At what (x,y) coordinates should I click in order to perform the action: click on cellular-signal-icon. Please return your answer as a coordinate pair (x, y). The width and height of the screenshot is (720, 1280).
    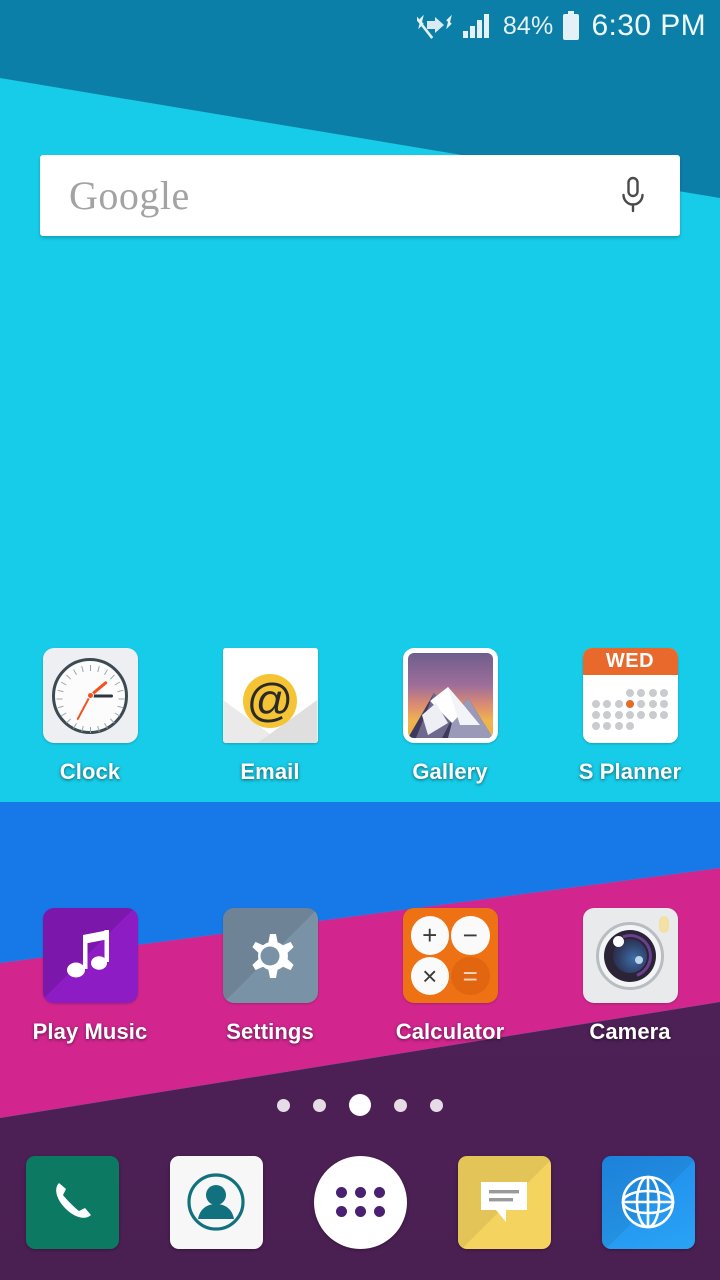
    Looking at the image, I should click on (478, 26).